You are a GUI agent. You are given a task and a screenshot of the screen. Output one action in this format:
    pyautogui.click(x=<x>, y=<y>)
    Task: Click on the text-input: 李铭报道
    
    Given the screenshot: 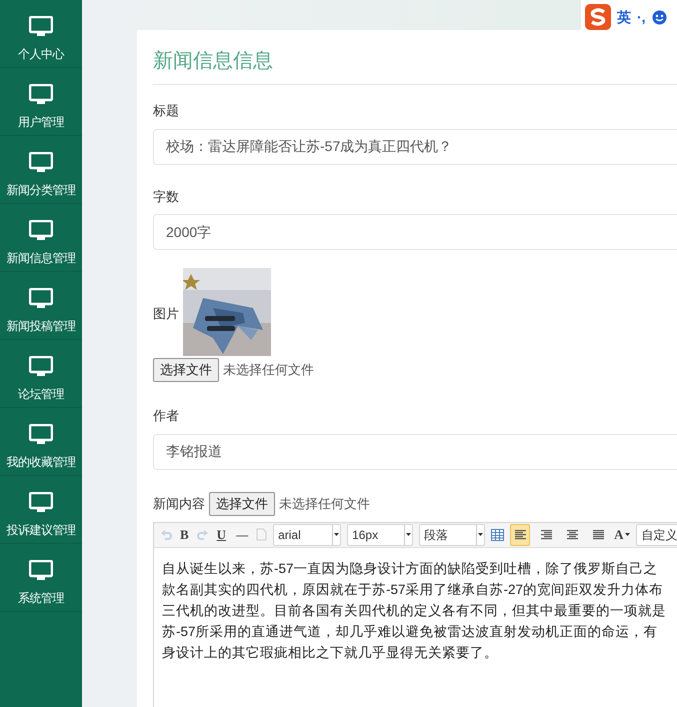 What is the action you would take?
    pyautogui.click(x=415, y=452)
    